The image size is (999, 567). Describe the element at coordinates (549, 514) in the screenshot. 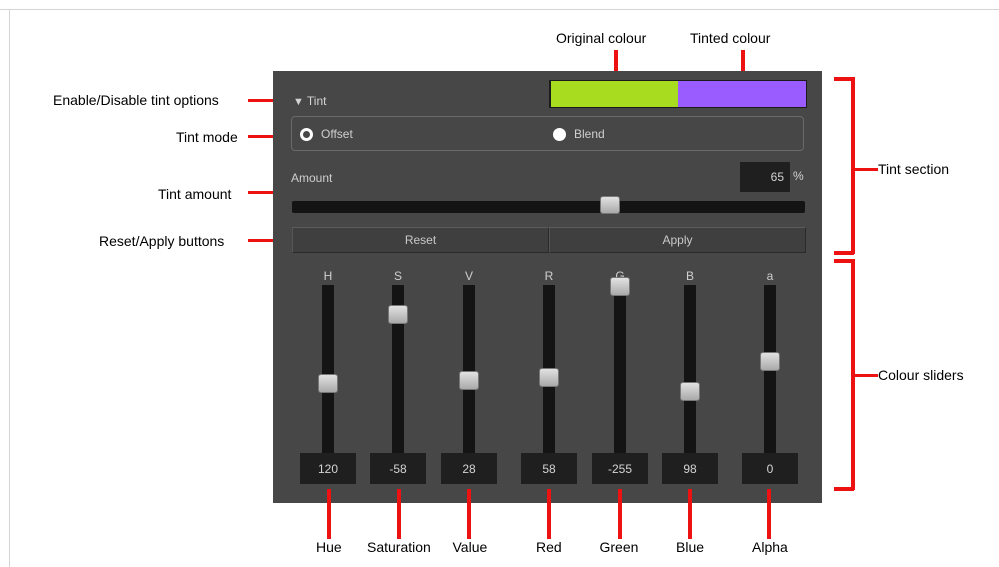

I see `caption-line-red` at that location.